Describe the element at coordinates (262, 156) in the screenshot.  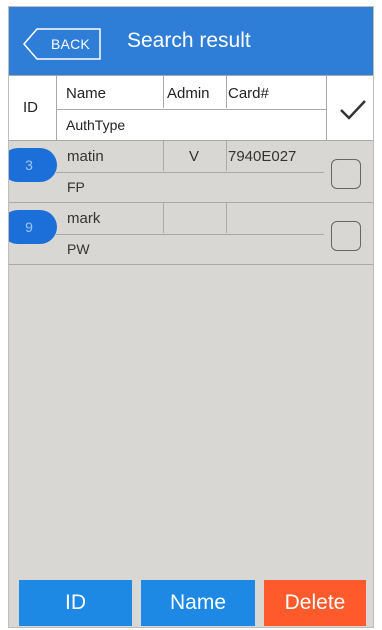
I see `row-card: 7940E027` at that location.